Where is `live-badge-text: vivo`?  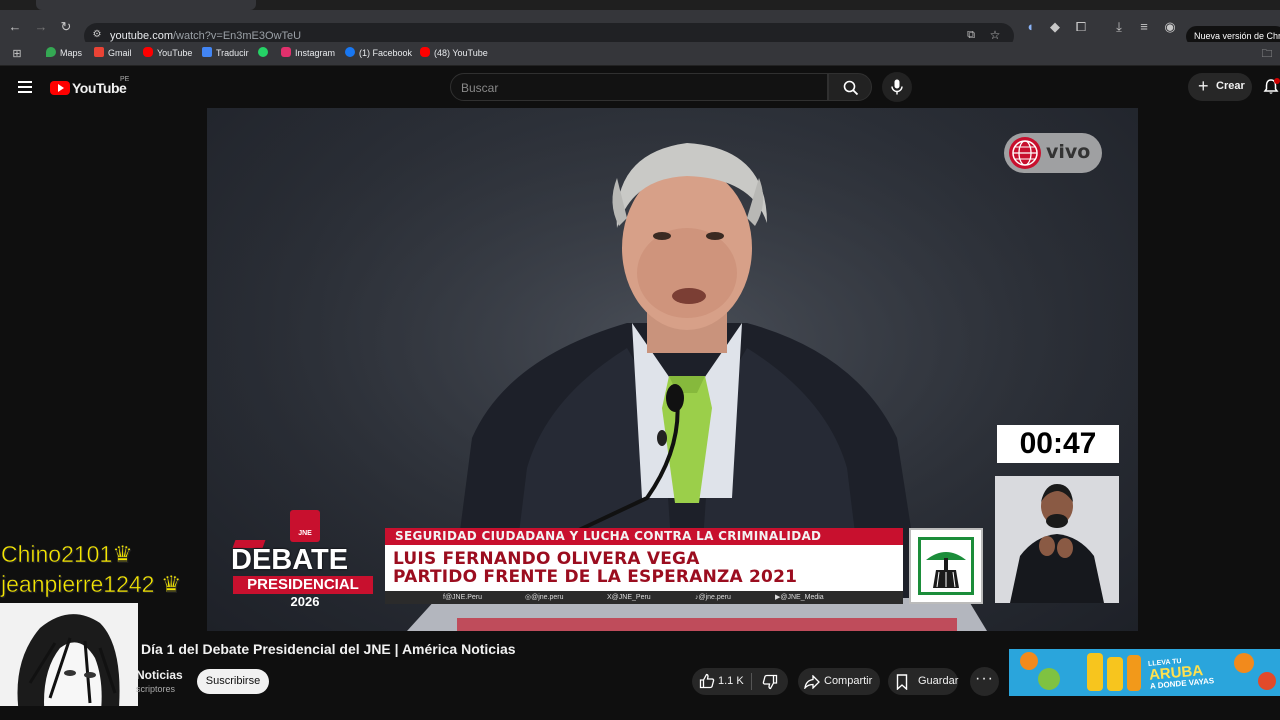
live-badge-text: vivo is located at coordinates (1068, 152).